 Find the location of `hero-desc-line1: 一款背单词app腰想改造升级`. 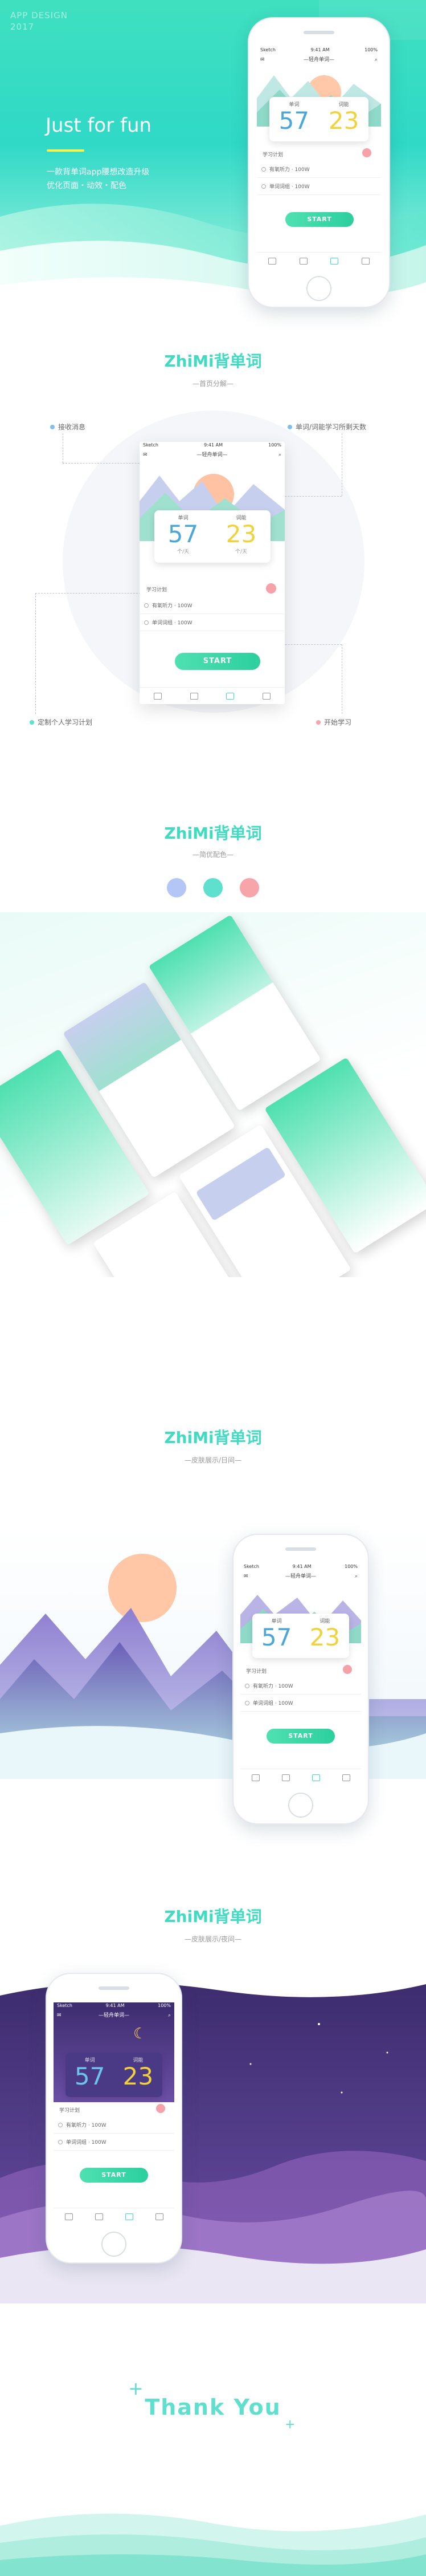

hero-desc-line1: 一款背单词app腰想改造升级 is located at coordinates (98, 172).